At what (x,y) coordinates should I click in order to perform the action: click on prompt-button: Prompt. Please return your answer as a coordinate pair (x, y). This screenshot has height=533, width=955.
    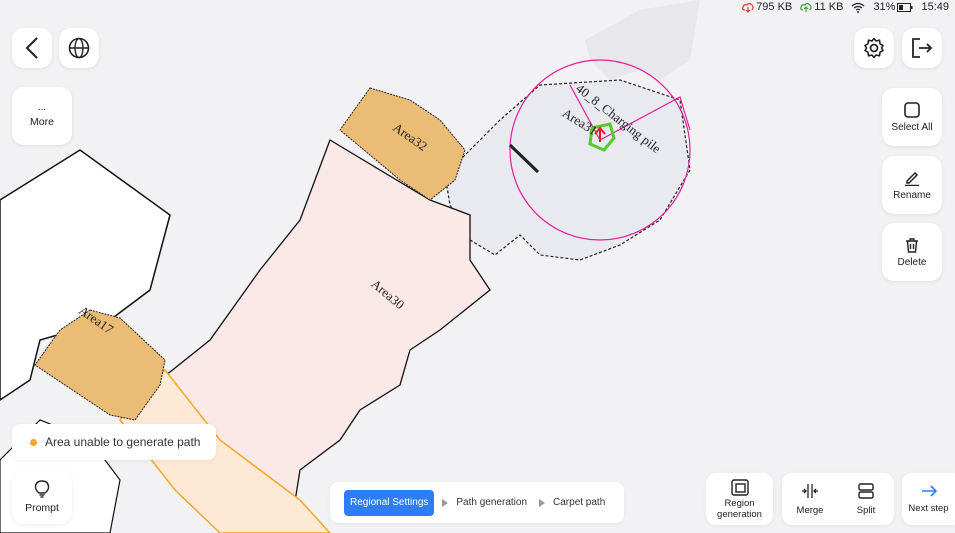
    Looking at the image, I should click on (42, 497).